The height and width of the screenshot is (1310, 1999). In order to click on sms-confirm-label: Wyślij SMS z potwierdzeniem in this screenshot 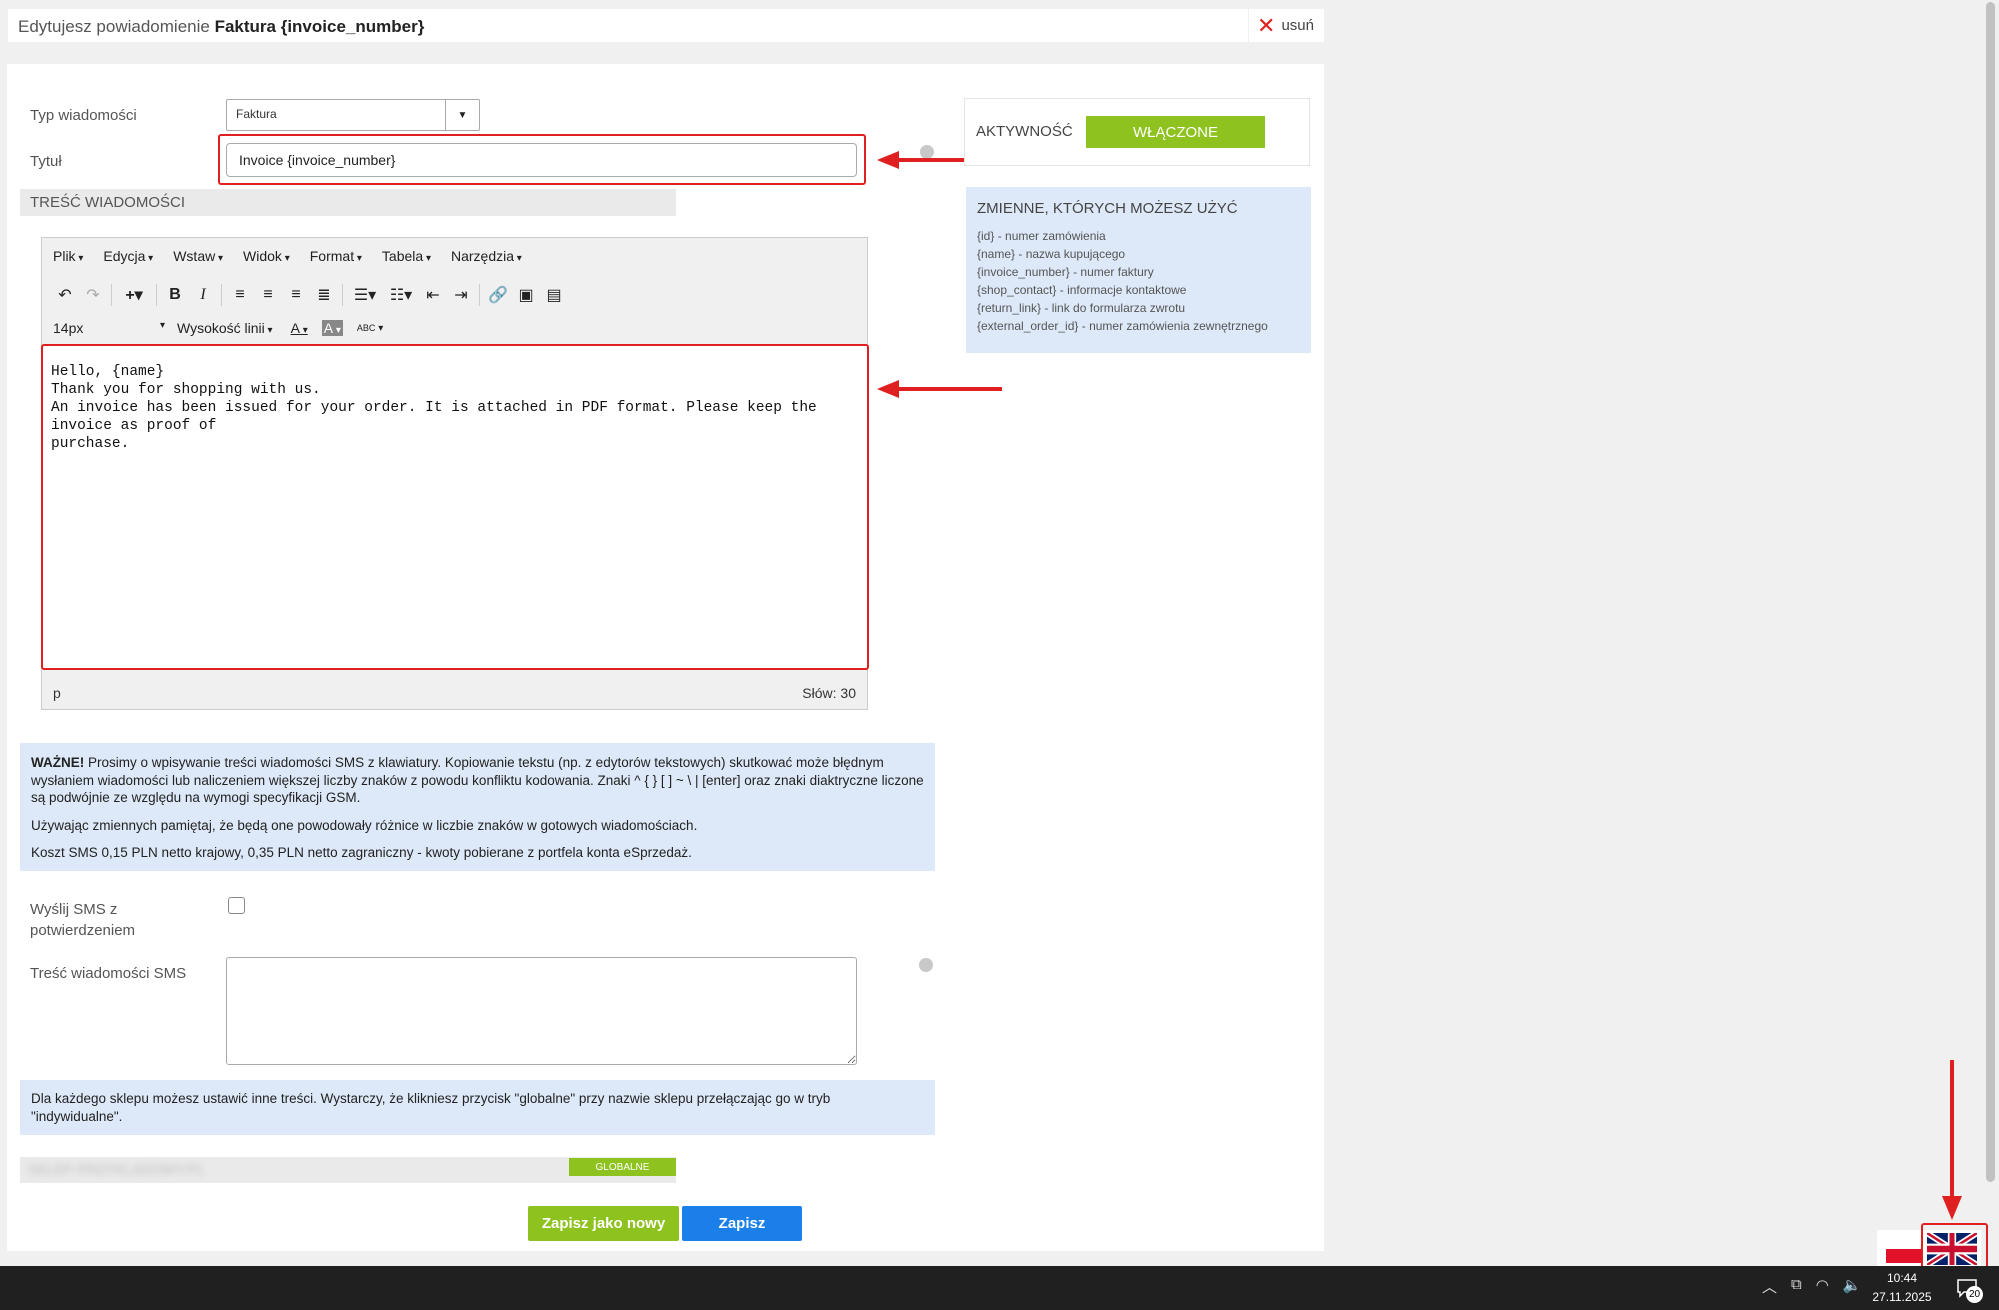, I will do `click(82, 920)`.